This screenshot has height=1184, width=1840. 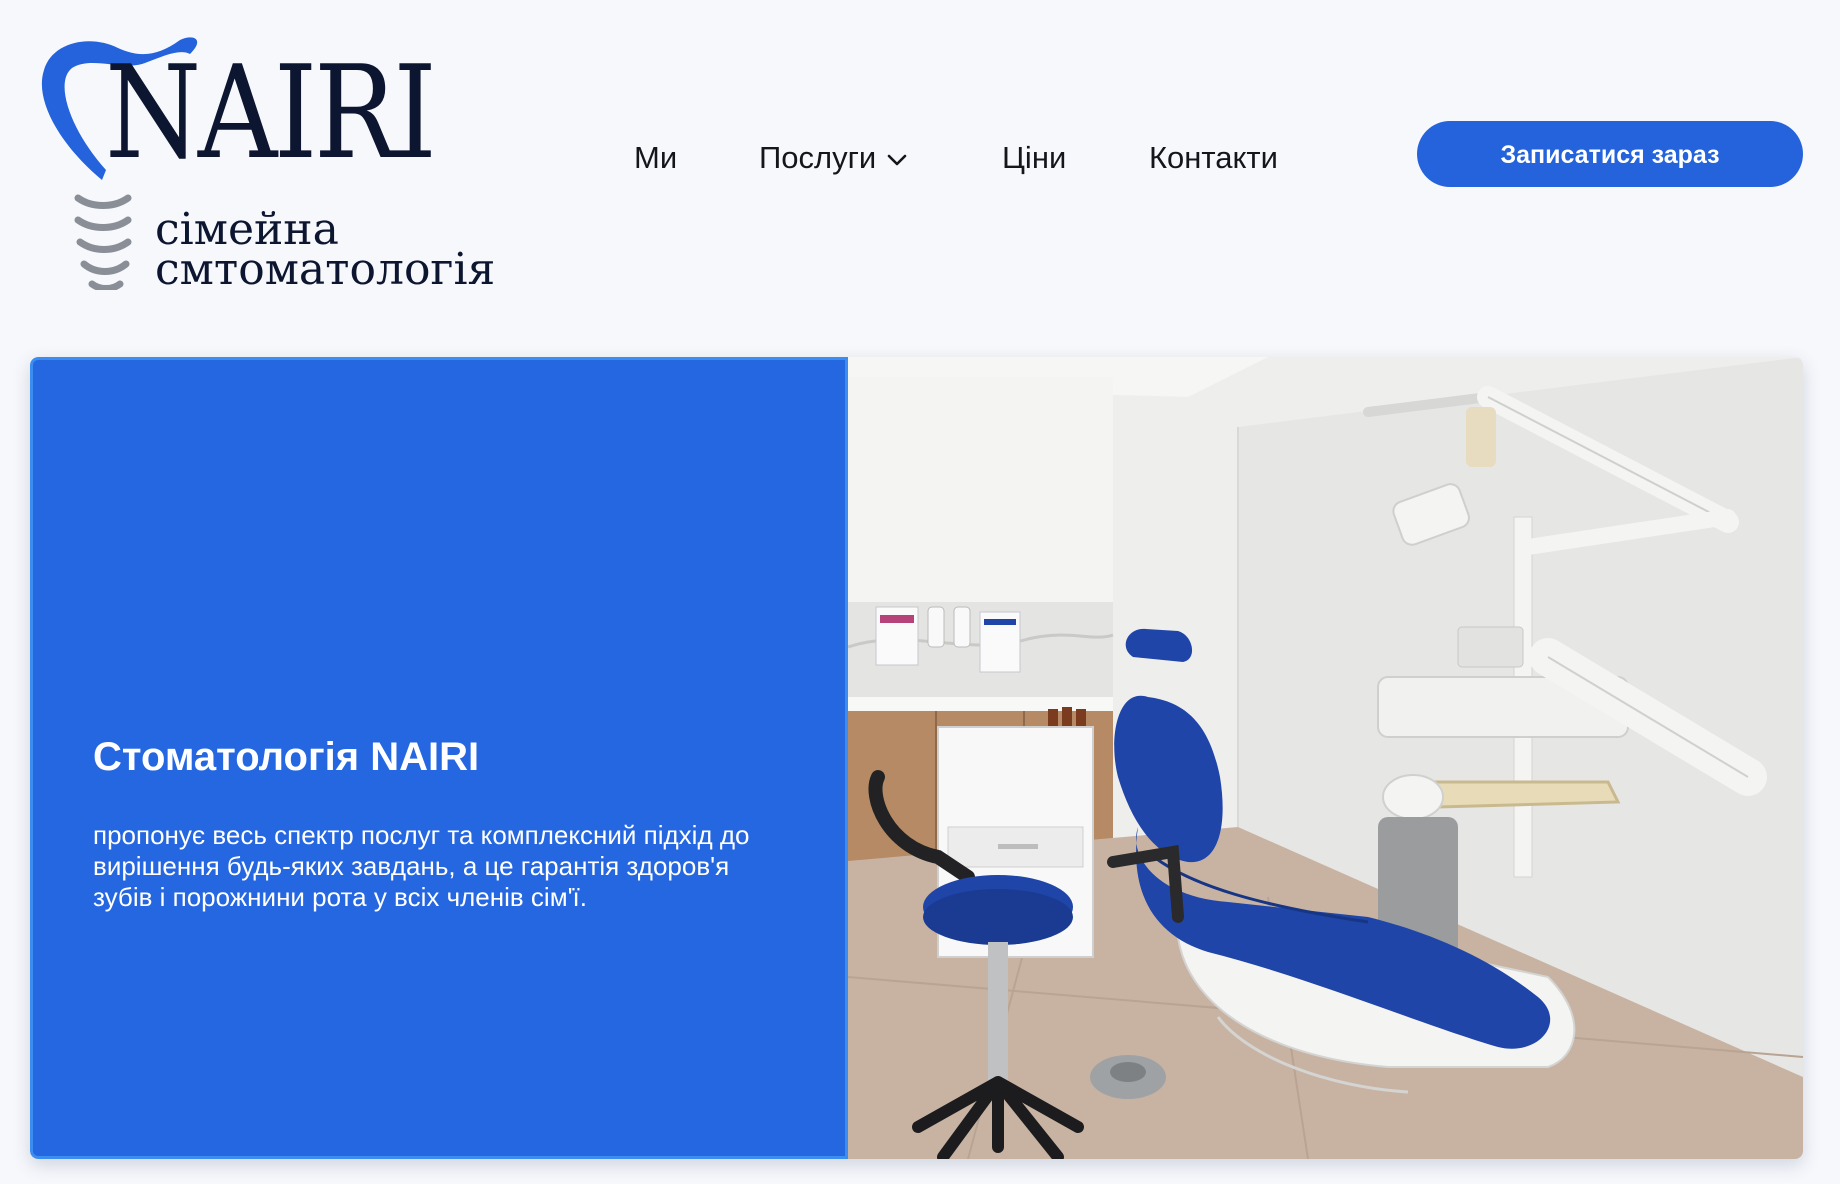 I want to click on nav-item-prices: Ціни, so click(x=1034, y=158).